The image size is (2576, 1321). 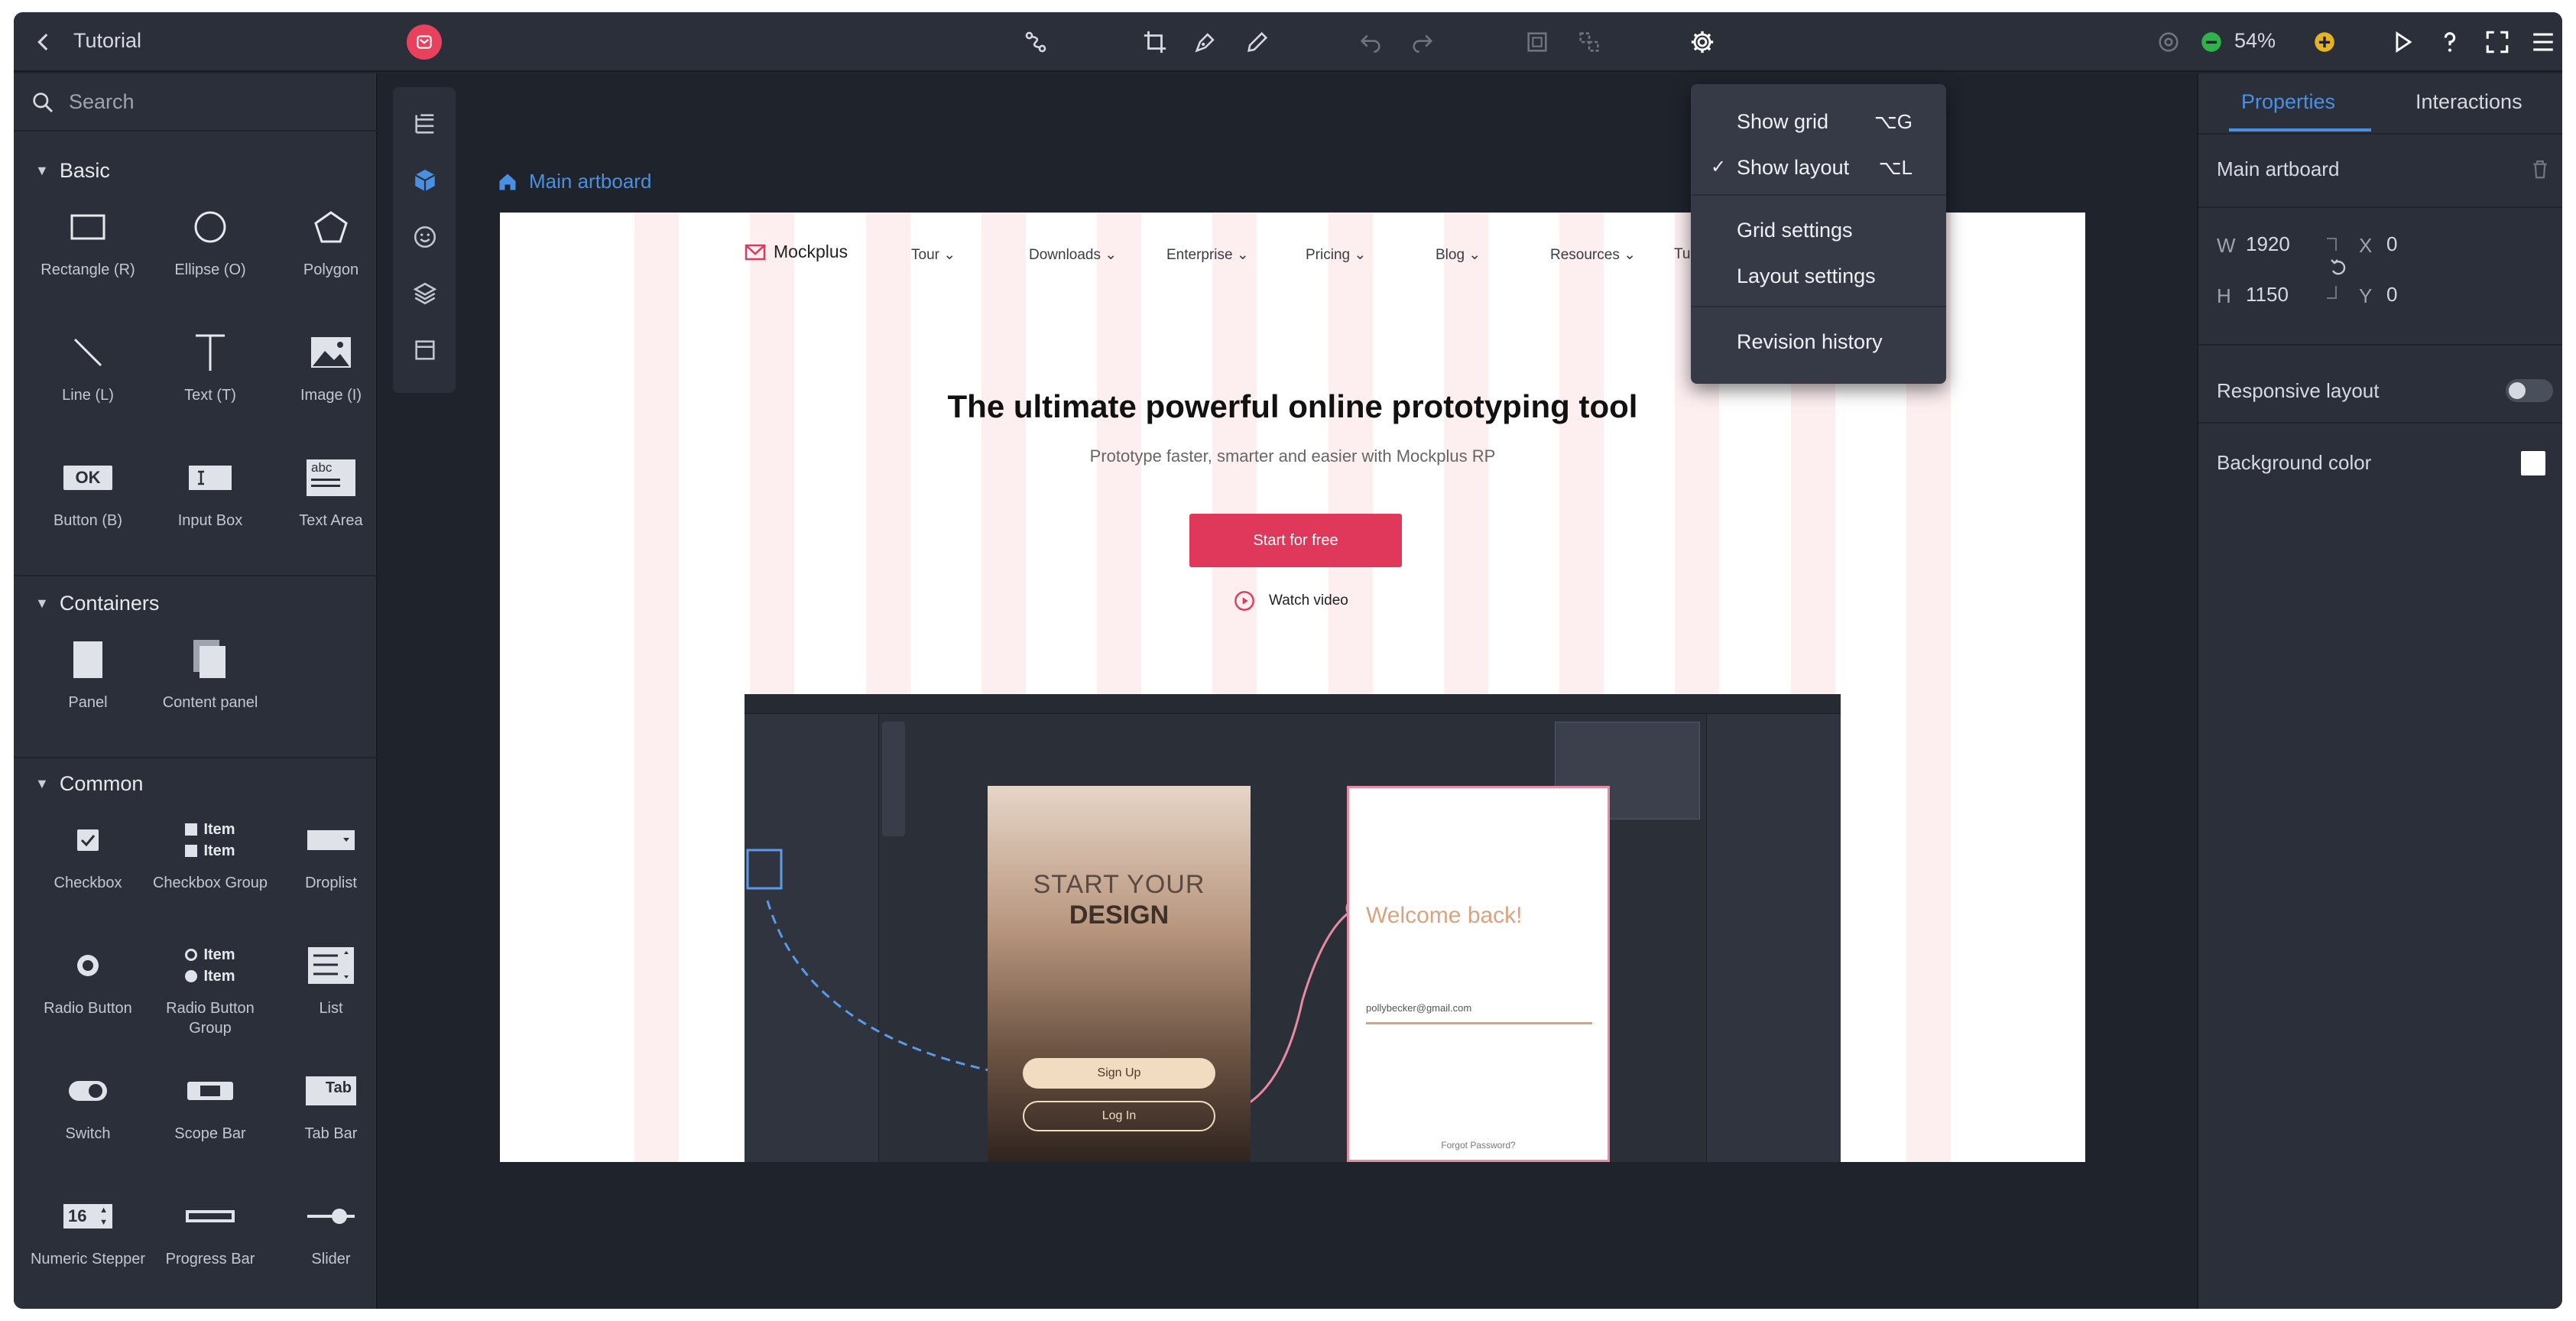 I want to click on phone-screen-start: START YOUR DESIGN Sign Up Log In, so click(x=1119, y=974).